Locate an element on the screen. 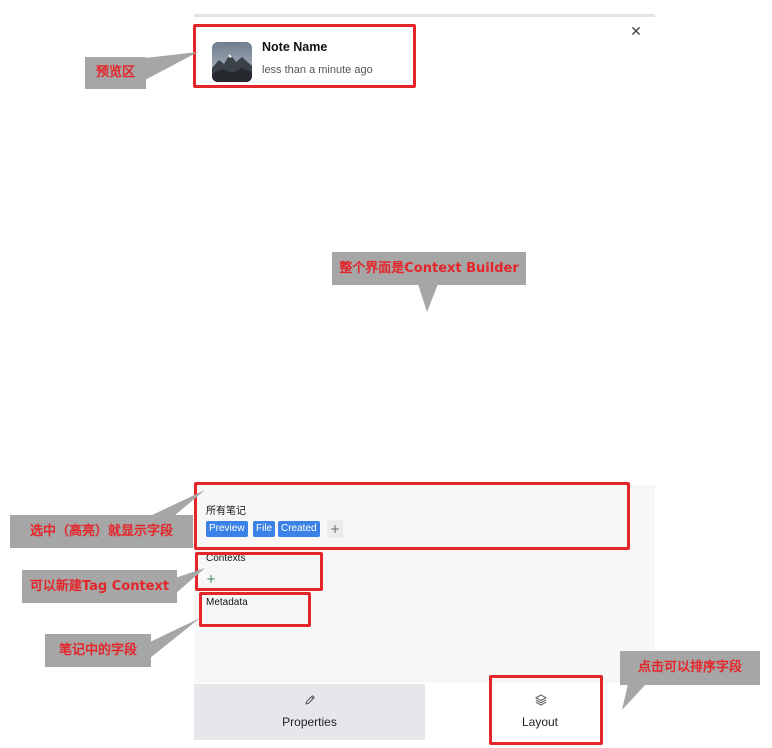  callout-whole-interface: 整个界面是Context Builder is located at coordinates (429, 268).